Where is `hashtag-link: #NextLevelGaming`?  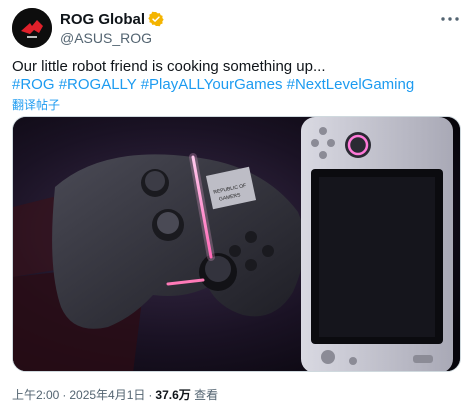 hashtag-link: #NextLevelGaming is located at coordinates (351, 84).